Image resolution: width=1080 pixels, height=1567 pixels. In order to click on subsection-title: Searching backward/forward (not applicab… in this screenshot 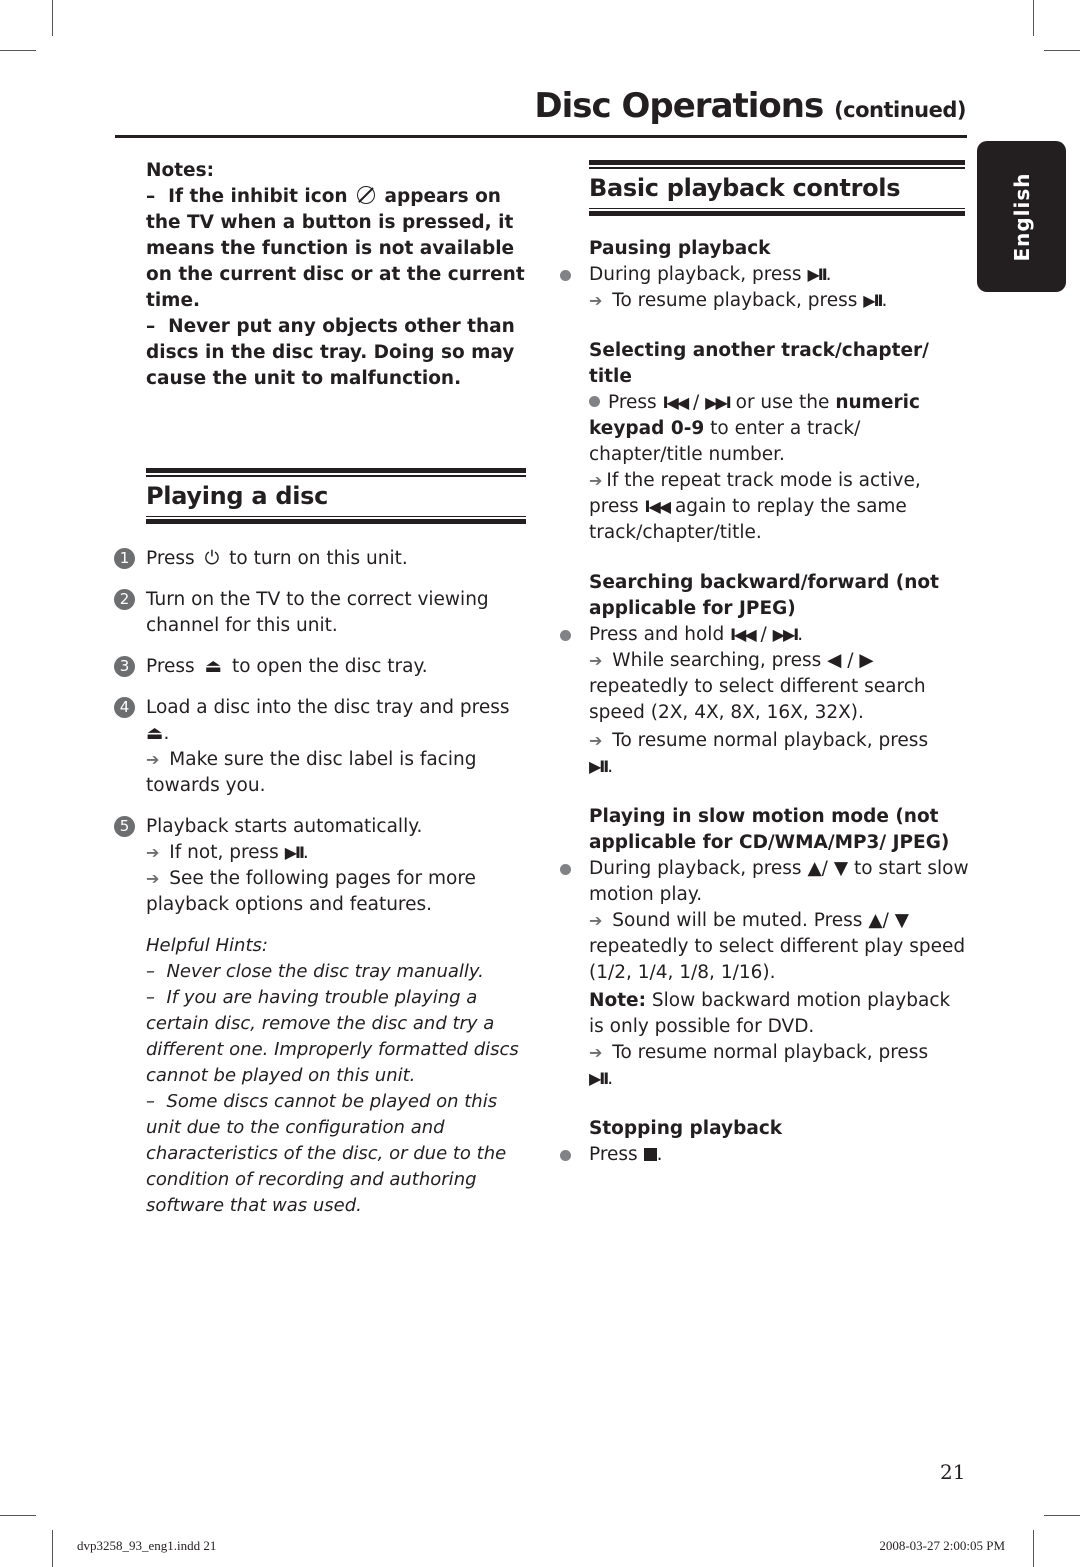, I will do `click(764, 595)`.